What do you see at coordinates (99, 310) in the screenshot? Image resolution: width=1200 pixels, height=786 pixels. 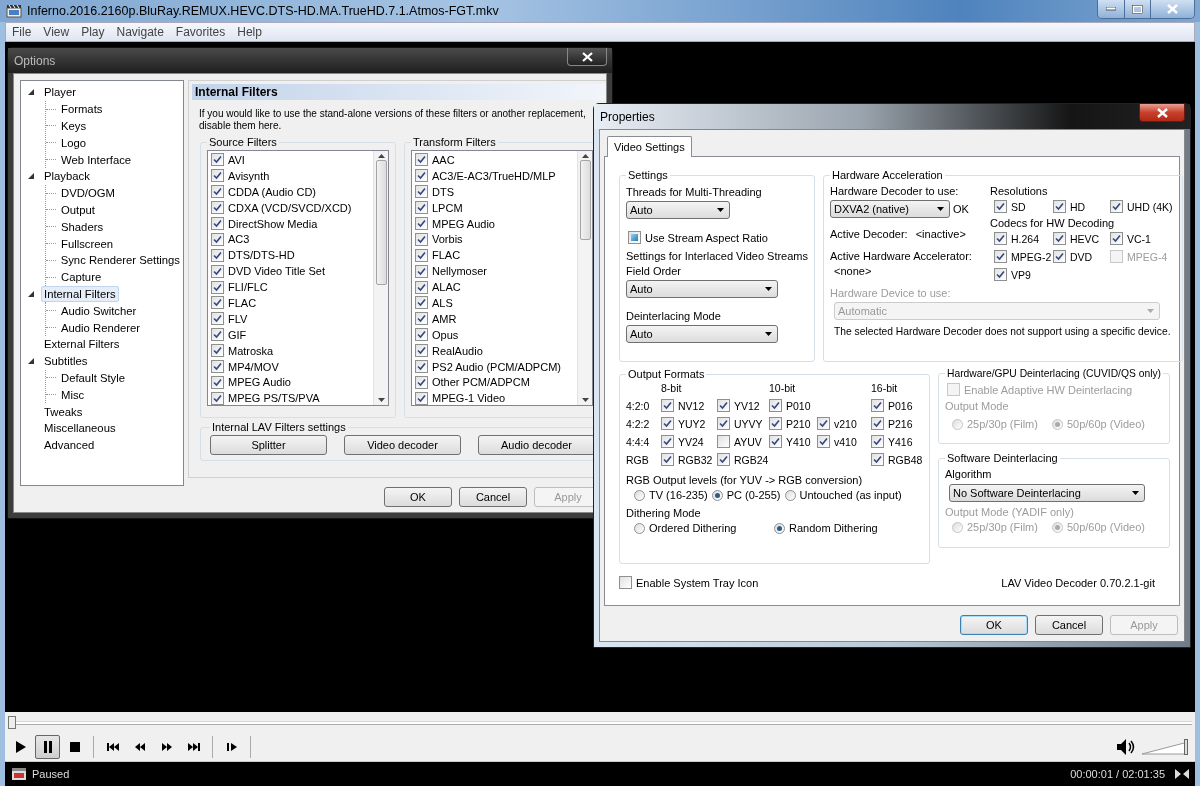 I see `tree-item: Audio Switcher` at bounding box center [99, 310].